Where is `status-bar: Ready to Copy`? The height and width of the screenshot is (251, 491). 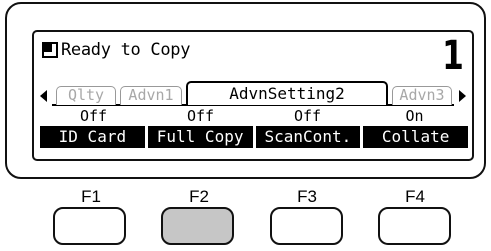
status-bar: Ready to Copy is located at coordinates (116, 50).